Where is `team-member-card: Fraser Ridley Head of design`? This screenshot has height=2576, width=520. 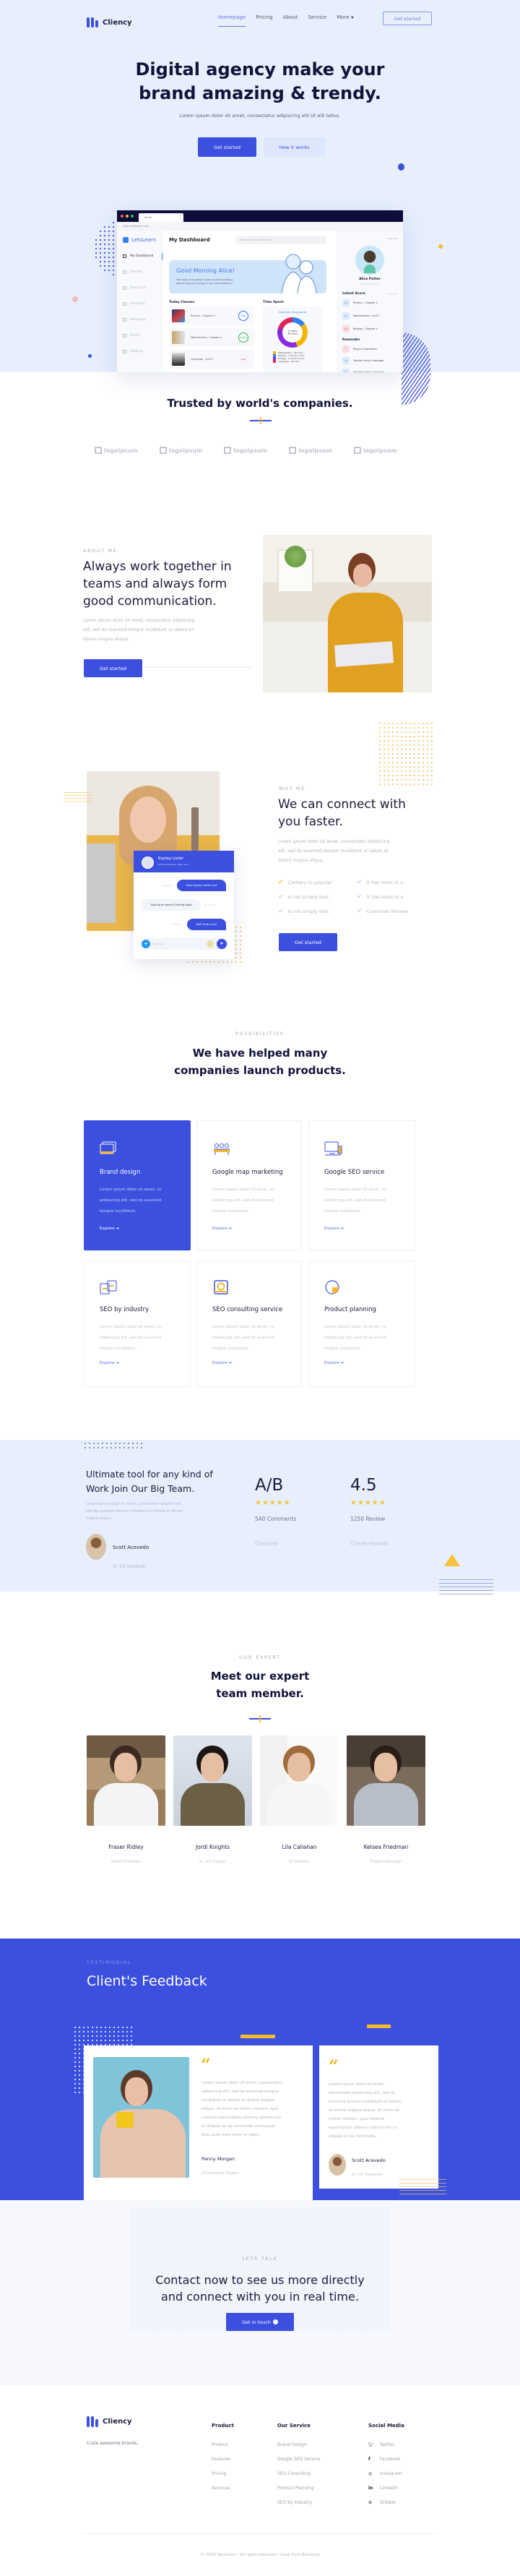
team-member-card: Fraser Ridley Head of design is located at coordinates (126, 1801).